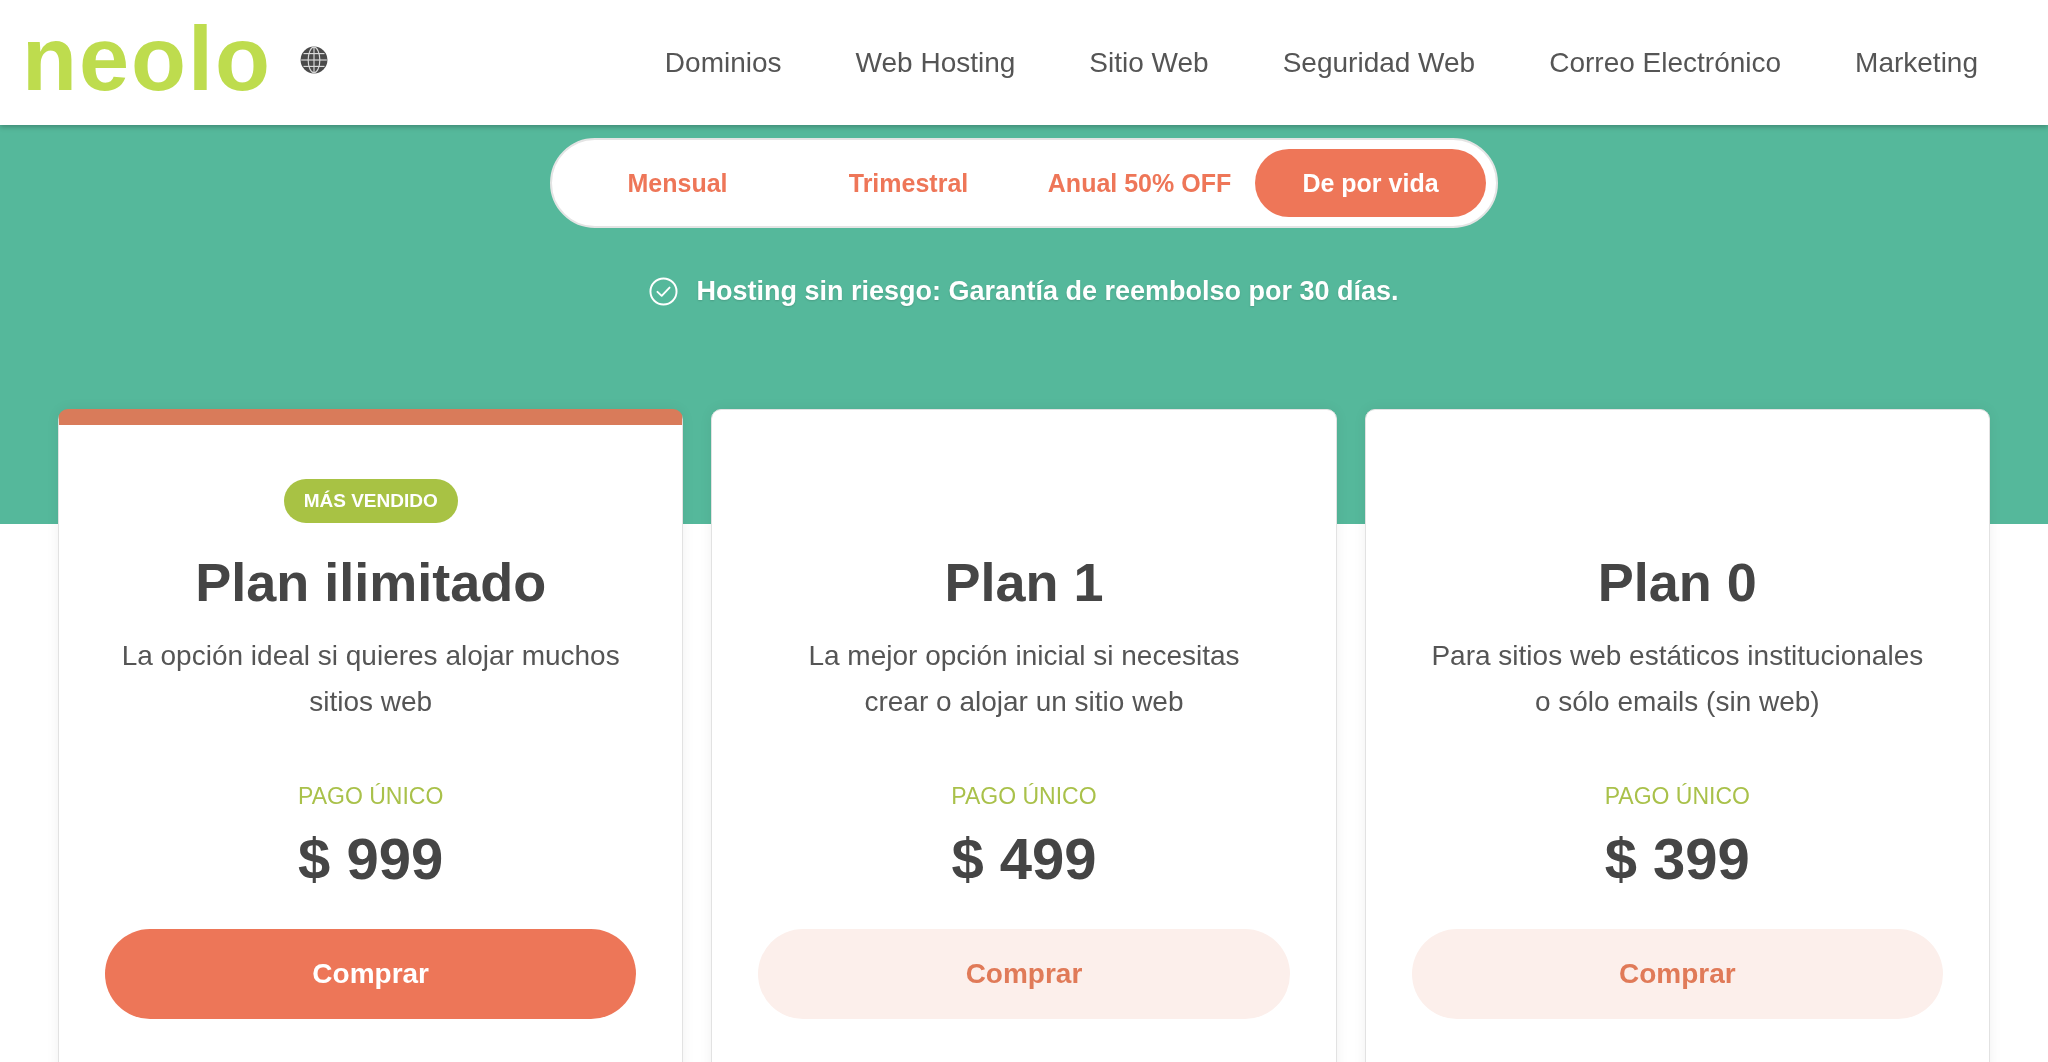 The image size is (2048, 1062). I want to click on plan-name: Plan ilimitado, so click(371, 582).